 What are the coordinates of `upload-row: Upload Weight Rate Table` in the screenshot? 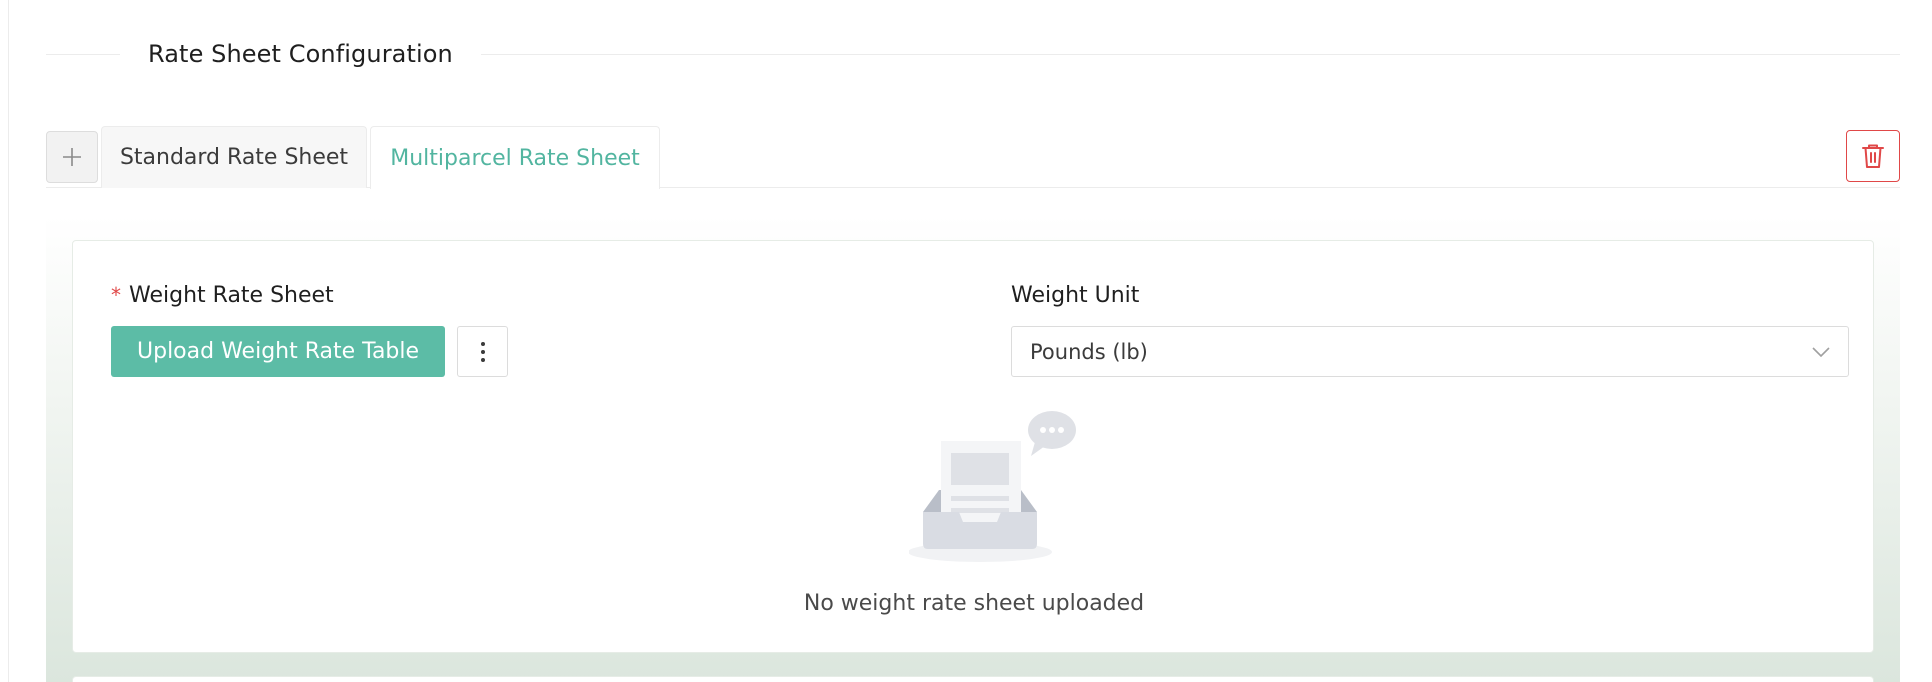 It's located at (310, 351).